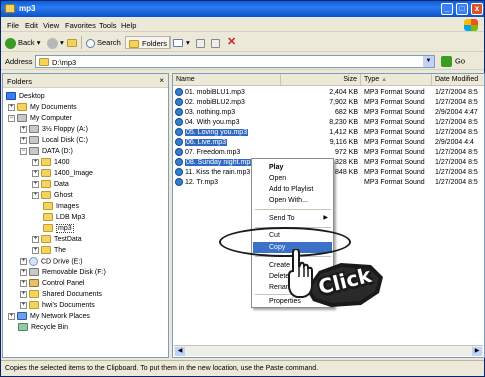  Describe the element at coordinates (80, 25) in the screenshot. I see `menu-favorites: Favorites` at that location.